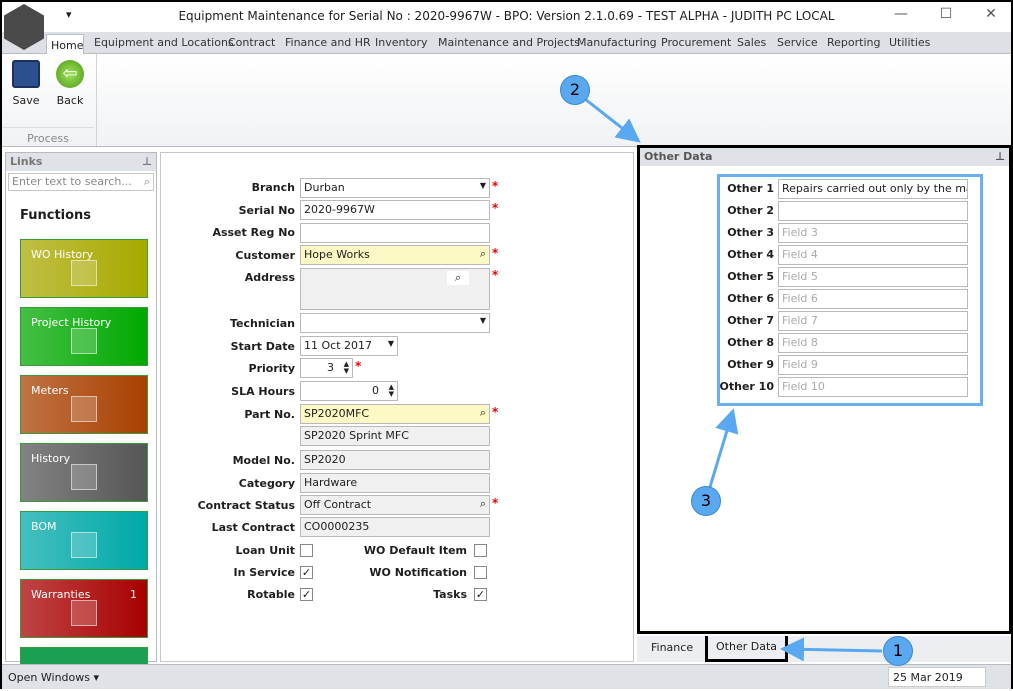 This screenshot has width=1013, height=691. Describe the element at coordinates (246, 505) in the screenshot. I see `contract-status-label: Contract Status` at that location.